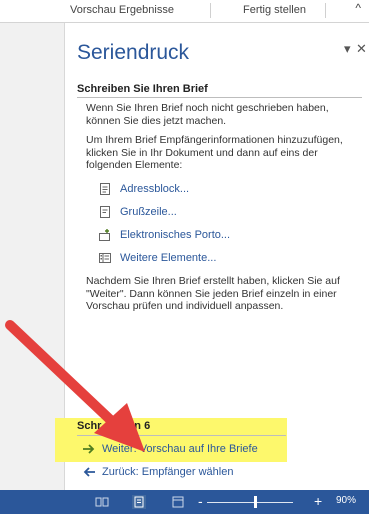  Describe the element at coordinates (105, 212) in the screenshot. I see `greeting-line-icon` at that location.